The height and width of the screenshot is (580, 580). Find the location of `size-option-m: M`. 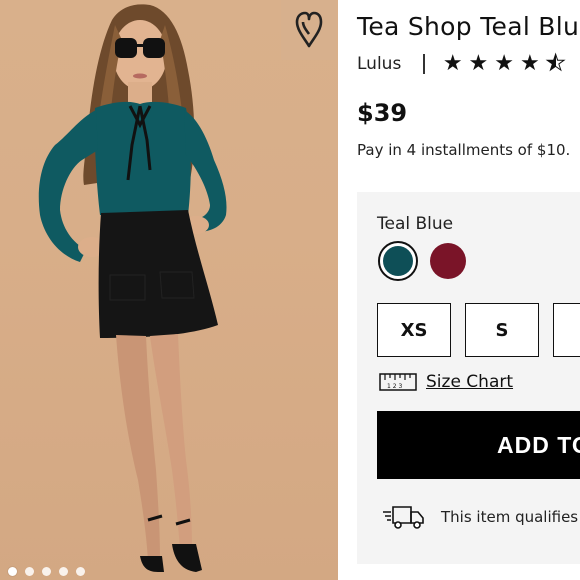

size-option-m: M is located at coordinates (566, 330).